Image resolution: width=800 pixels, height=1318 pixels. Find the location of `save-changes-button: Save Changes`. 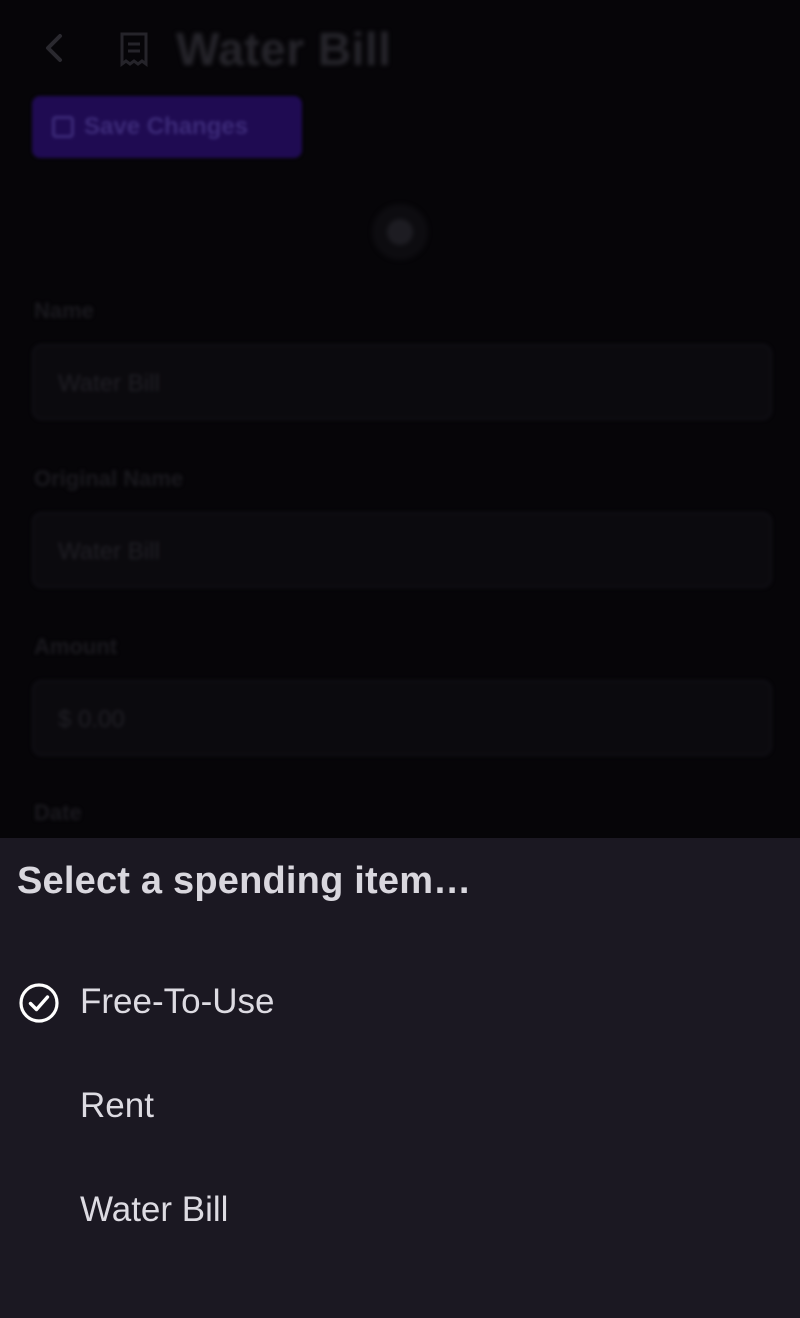

save-changes-button: Save Changes is located at coordinates (167, 127).